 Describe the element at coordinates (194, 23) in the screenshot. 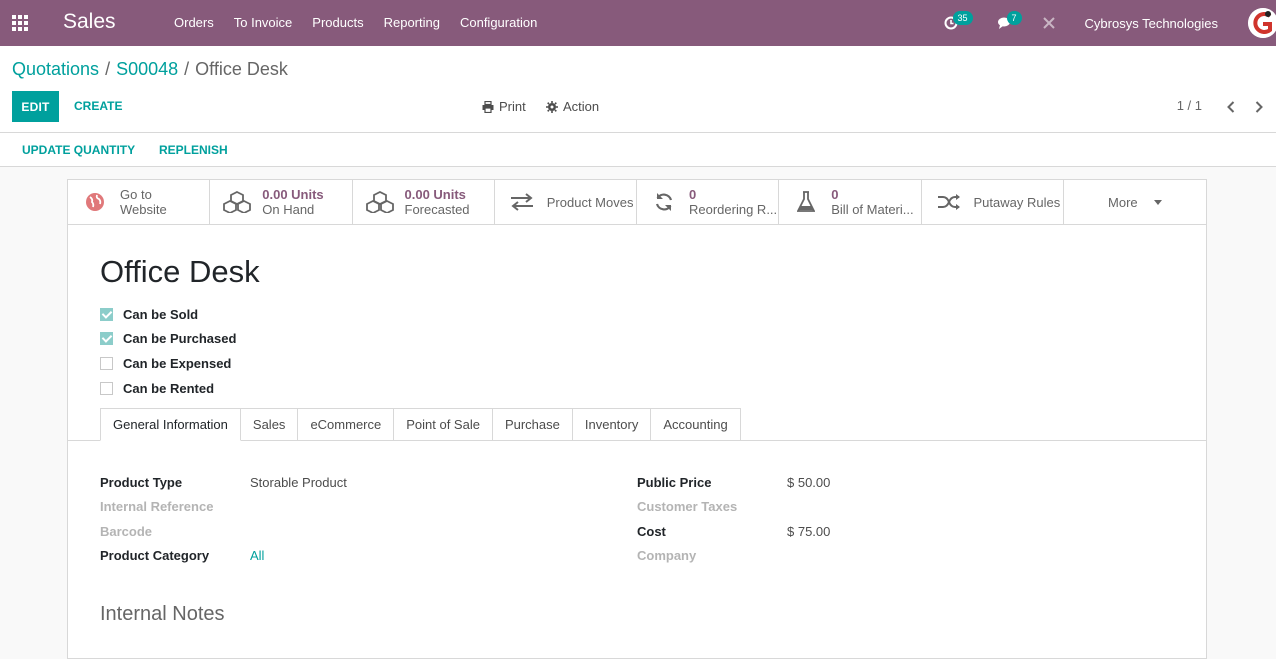

I see `menu-orders: Orders` at that location.